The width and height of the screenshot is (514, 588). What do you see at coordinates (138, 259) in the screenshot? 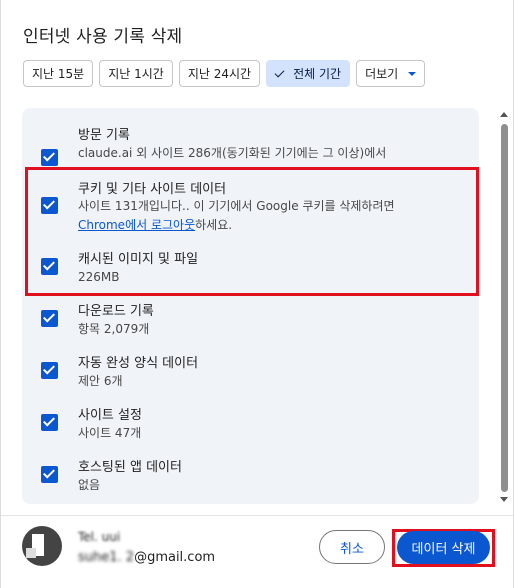
I see `item-title: 캐시된 이미지 및 파일` at bounding box center [138, 259].